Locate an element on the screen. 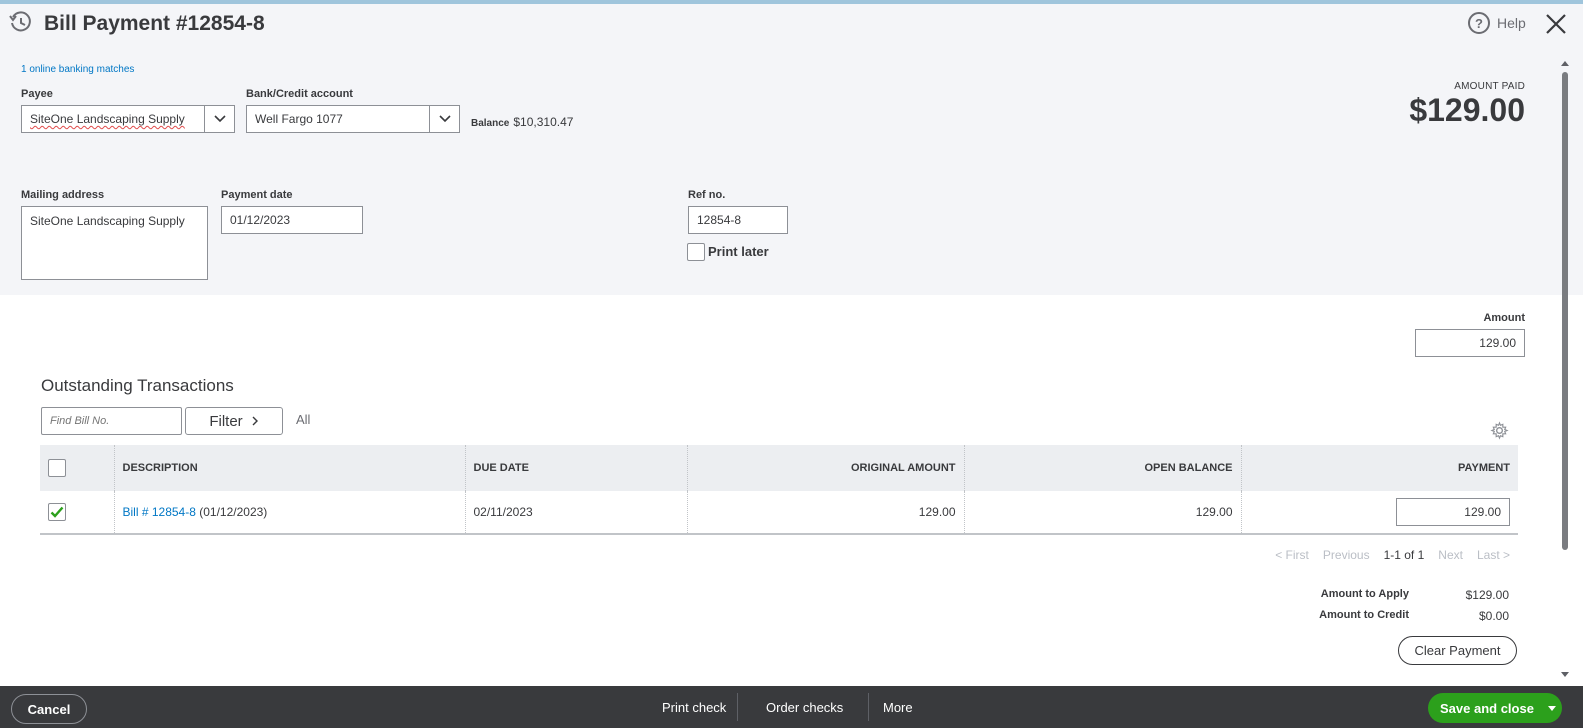 The height and width of the screenshot is (728, 1583). print-later-label: Print later is located at coordinates (738, 251).